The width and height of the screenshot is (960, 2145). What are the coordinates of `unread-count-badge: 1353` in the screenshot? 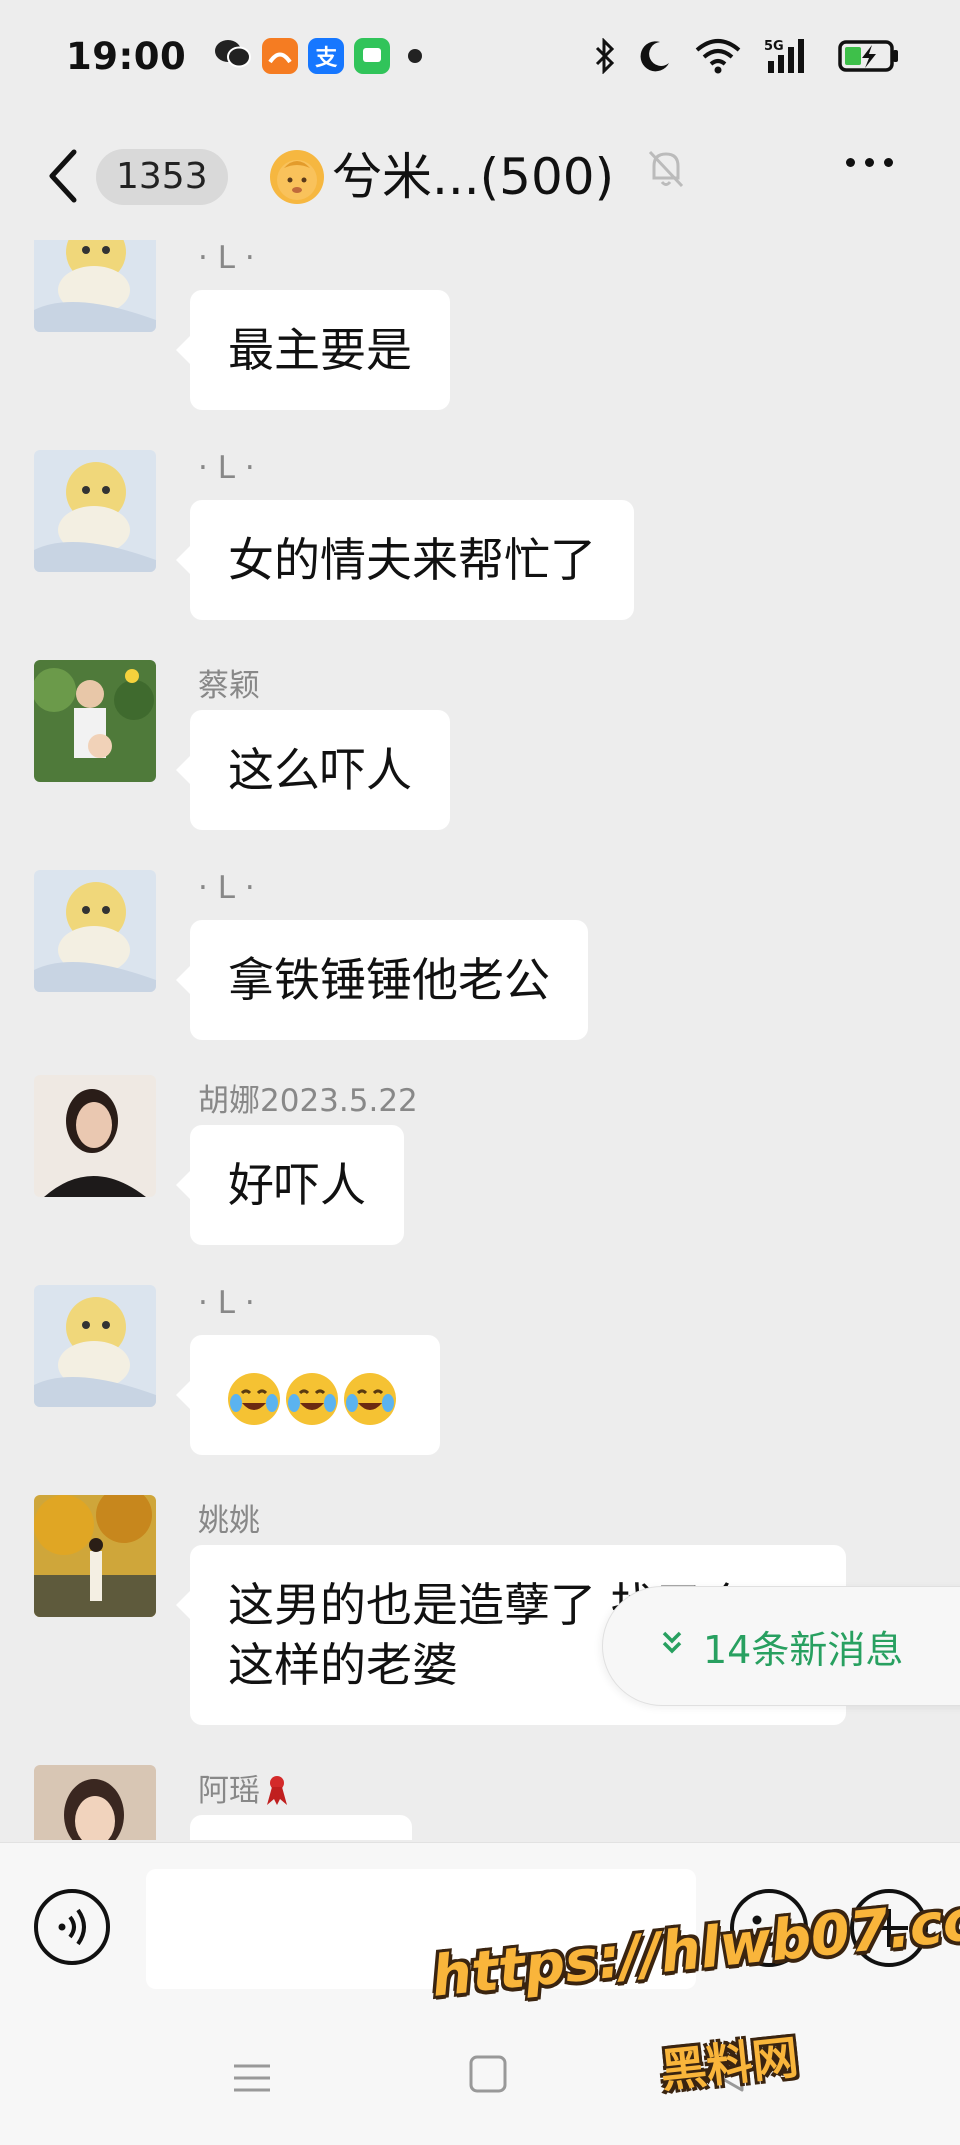 It's located at (162, 177).